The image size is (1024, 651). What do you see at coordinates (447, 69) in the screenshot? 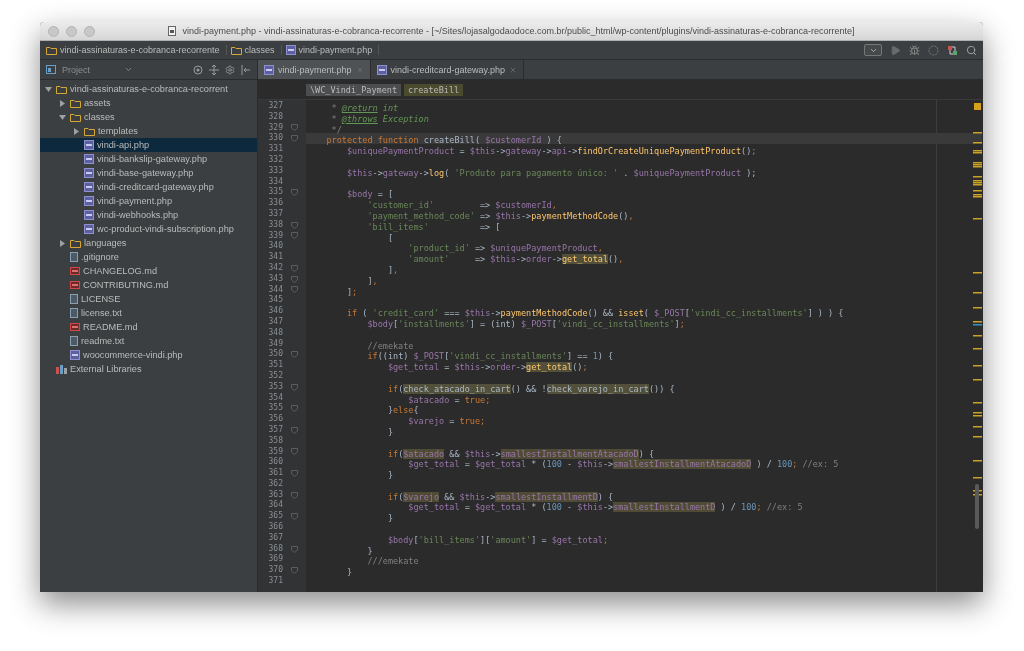
I see `editor-tab: vindi-creditcard-gateway.php` at bounding box center [447, 69].